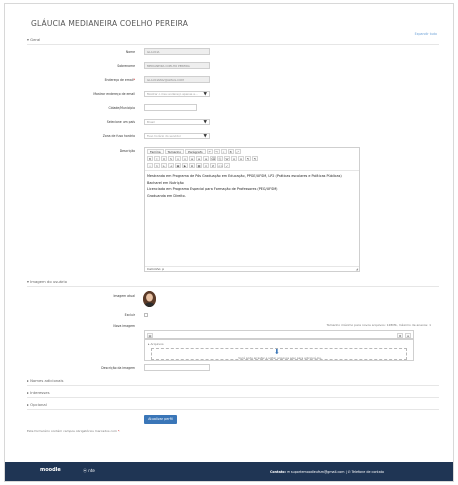 This screenshot has width=458, height=485. Describe the element at coordinates (157, 165) in the screenshot. I see `number-list-icon: 1` at that location.